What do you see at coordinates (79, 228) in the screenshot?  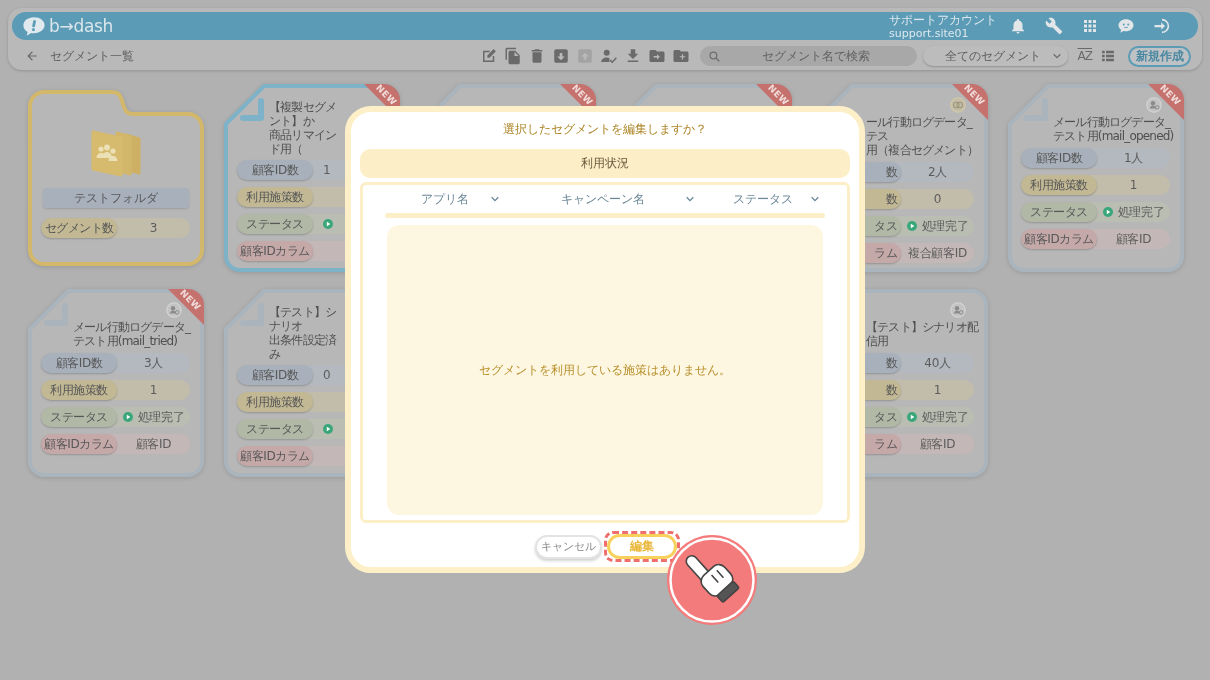 I see `stat-label: セグメント数` at bounding box center [79, 228].